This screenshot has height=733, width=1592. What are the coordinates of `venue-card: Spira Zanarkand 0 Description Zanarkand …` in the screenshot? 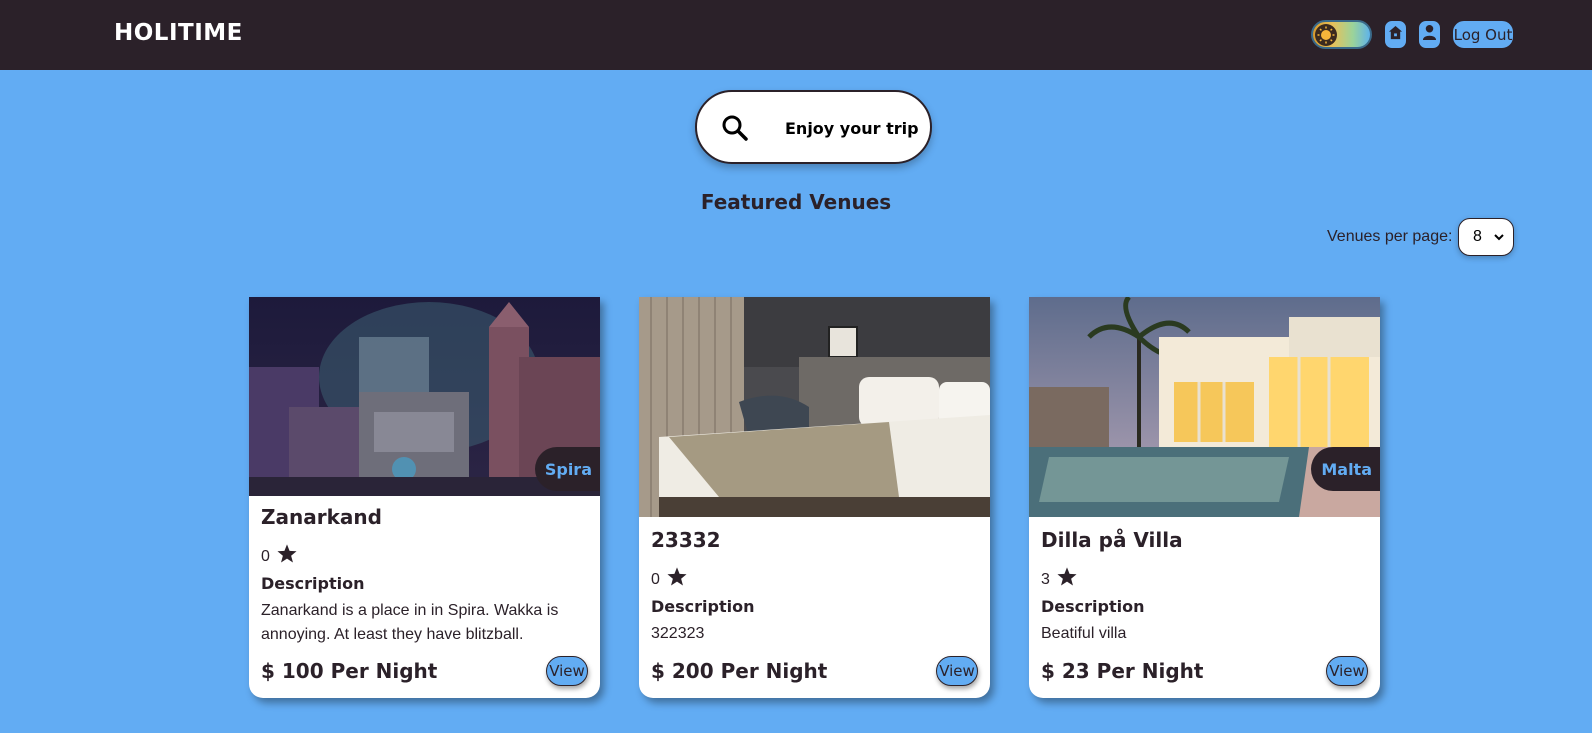 It's located at (424, 497).